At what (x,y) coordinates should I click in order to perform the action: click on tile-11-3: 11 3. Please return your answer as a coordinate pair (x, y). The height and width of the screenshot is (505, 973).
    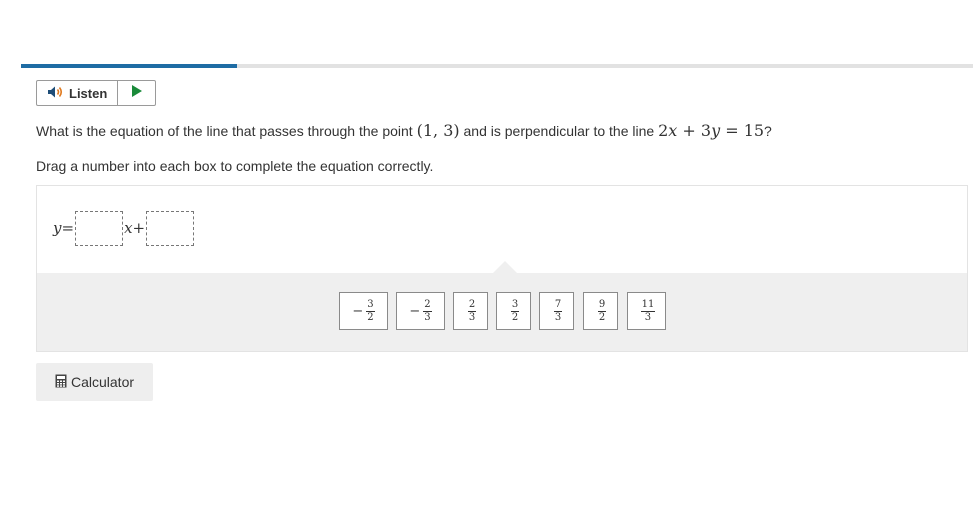
    Looking at the image, I should click on (646, 311).